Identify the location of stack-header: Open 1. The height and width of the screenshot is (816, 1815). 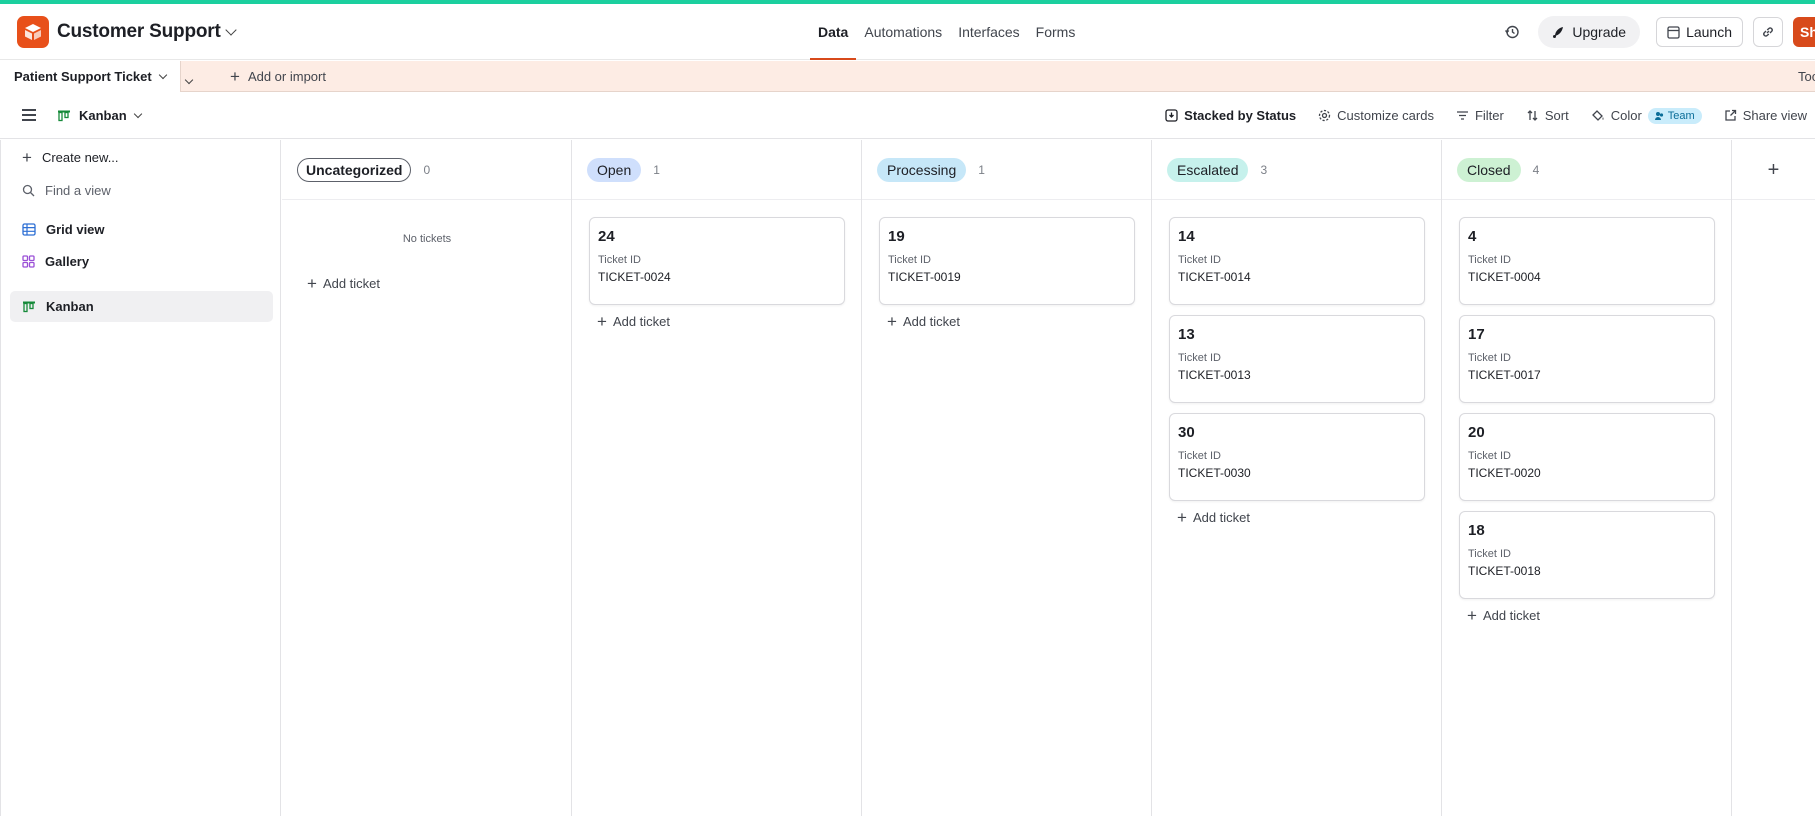
(716, 170).